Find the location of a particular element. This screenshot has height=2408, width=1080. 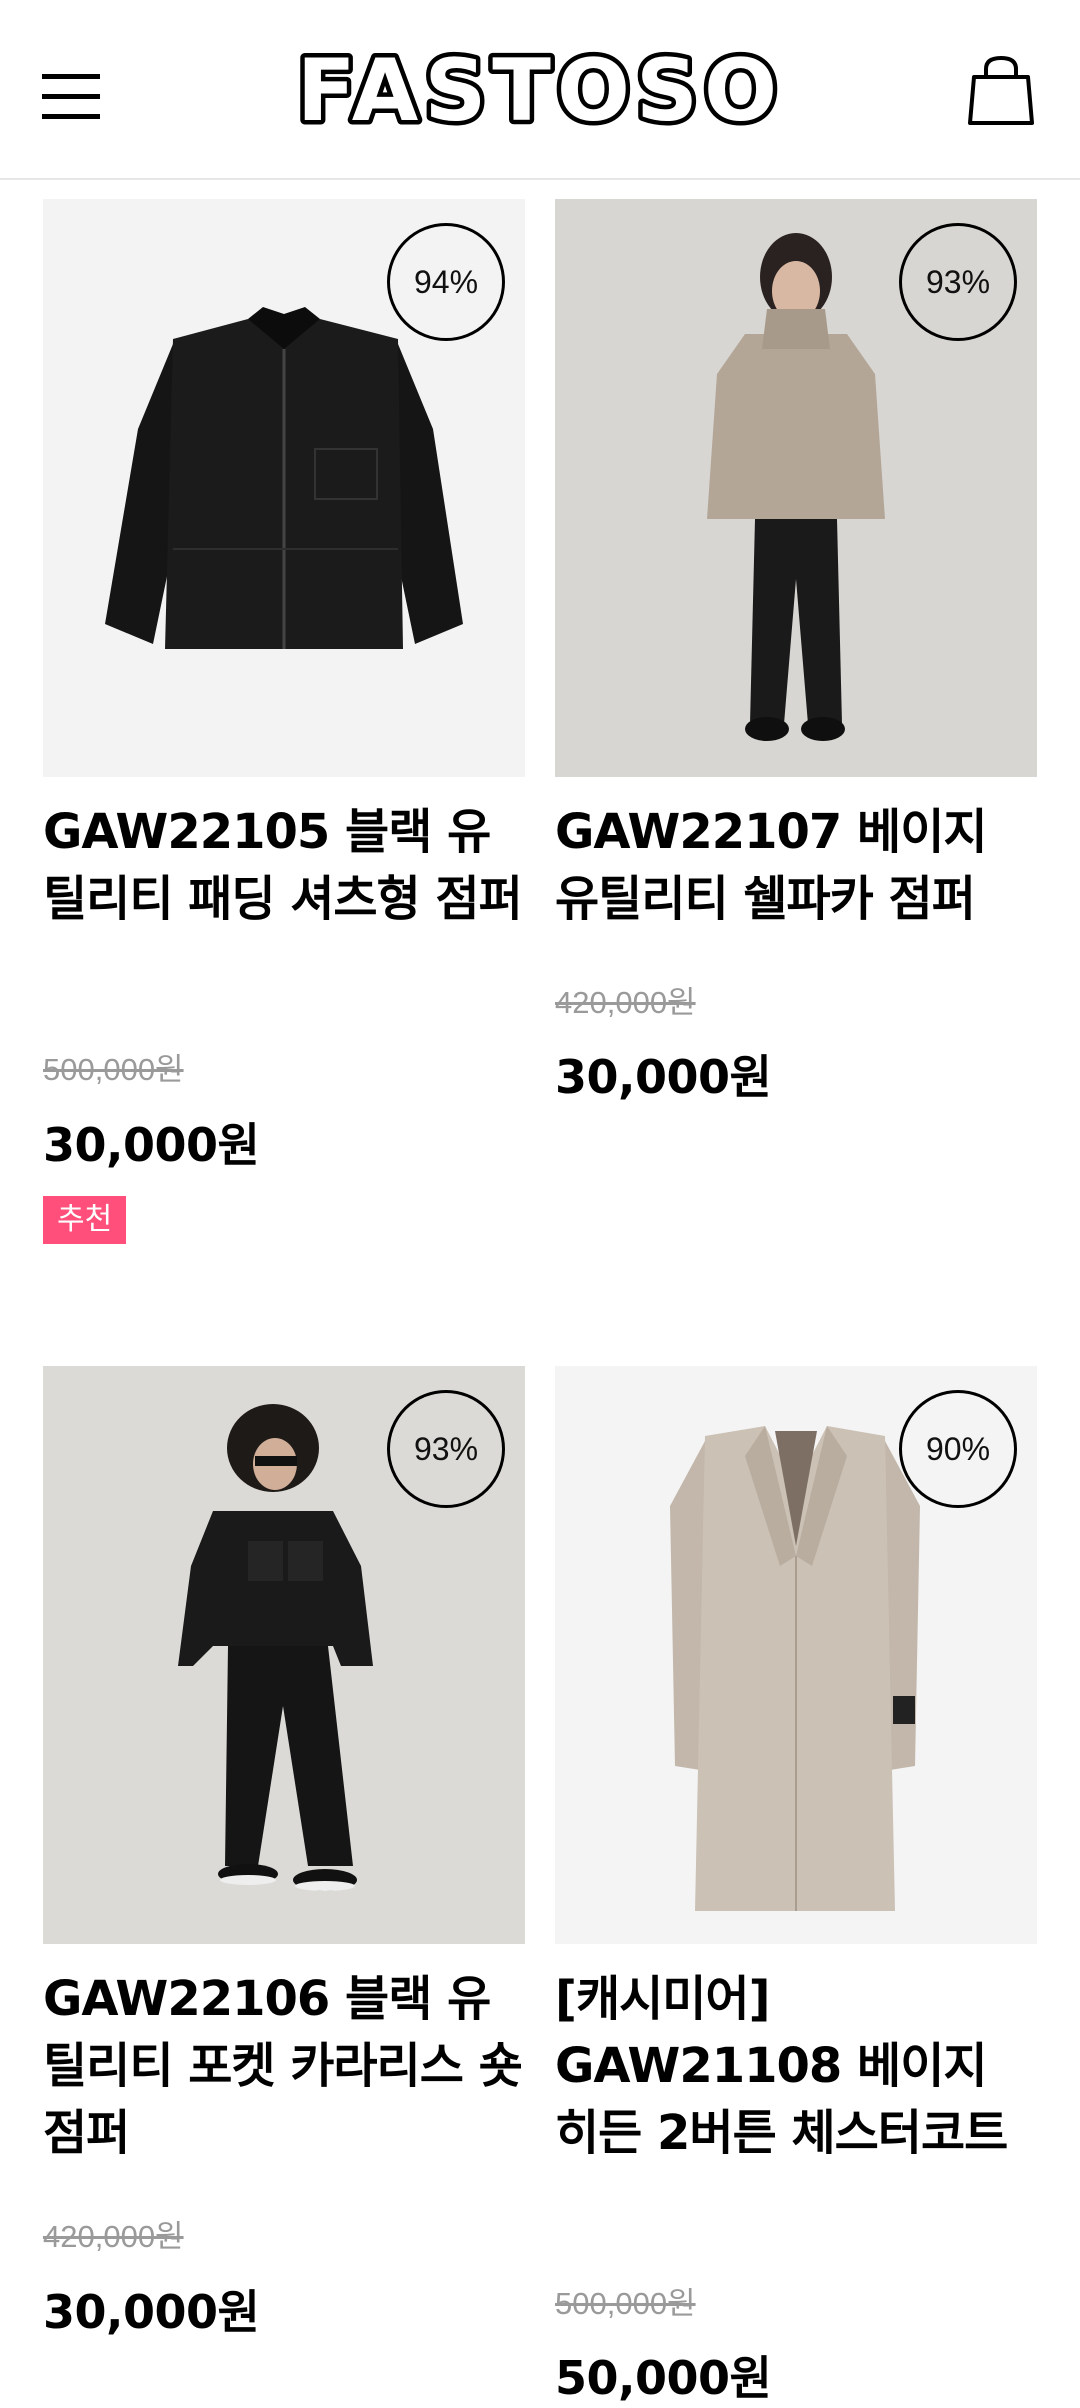

discount-badge: 90% is located at coordinates (958, 1449).